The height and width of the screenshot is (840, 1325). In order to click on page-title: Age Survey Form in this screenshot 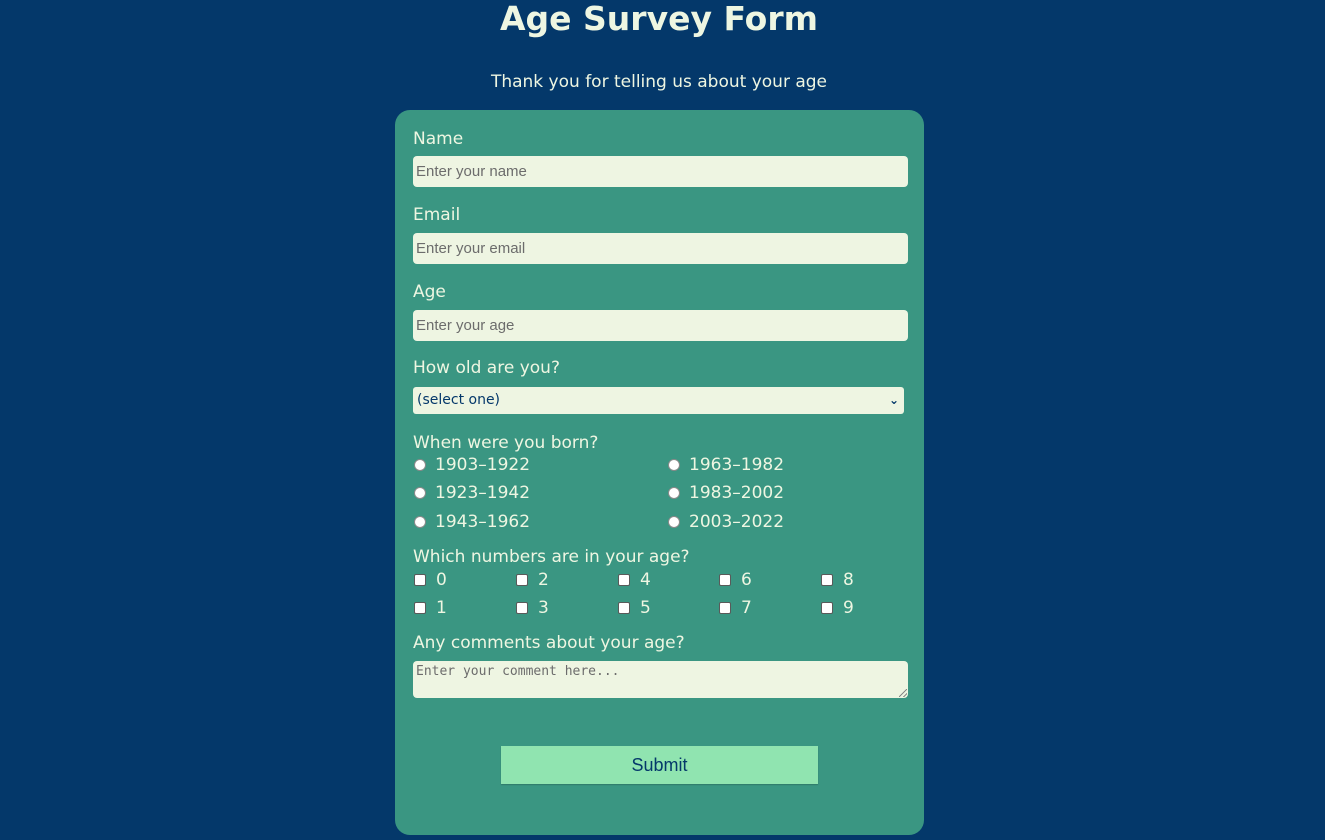, I will do `click(659, 19)`.